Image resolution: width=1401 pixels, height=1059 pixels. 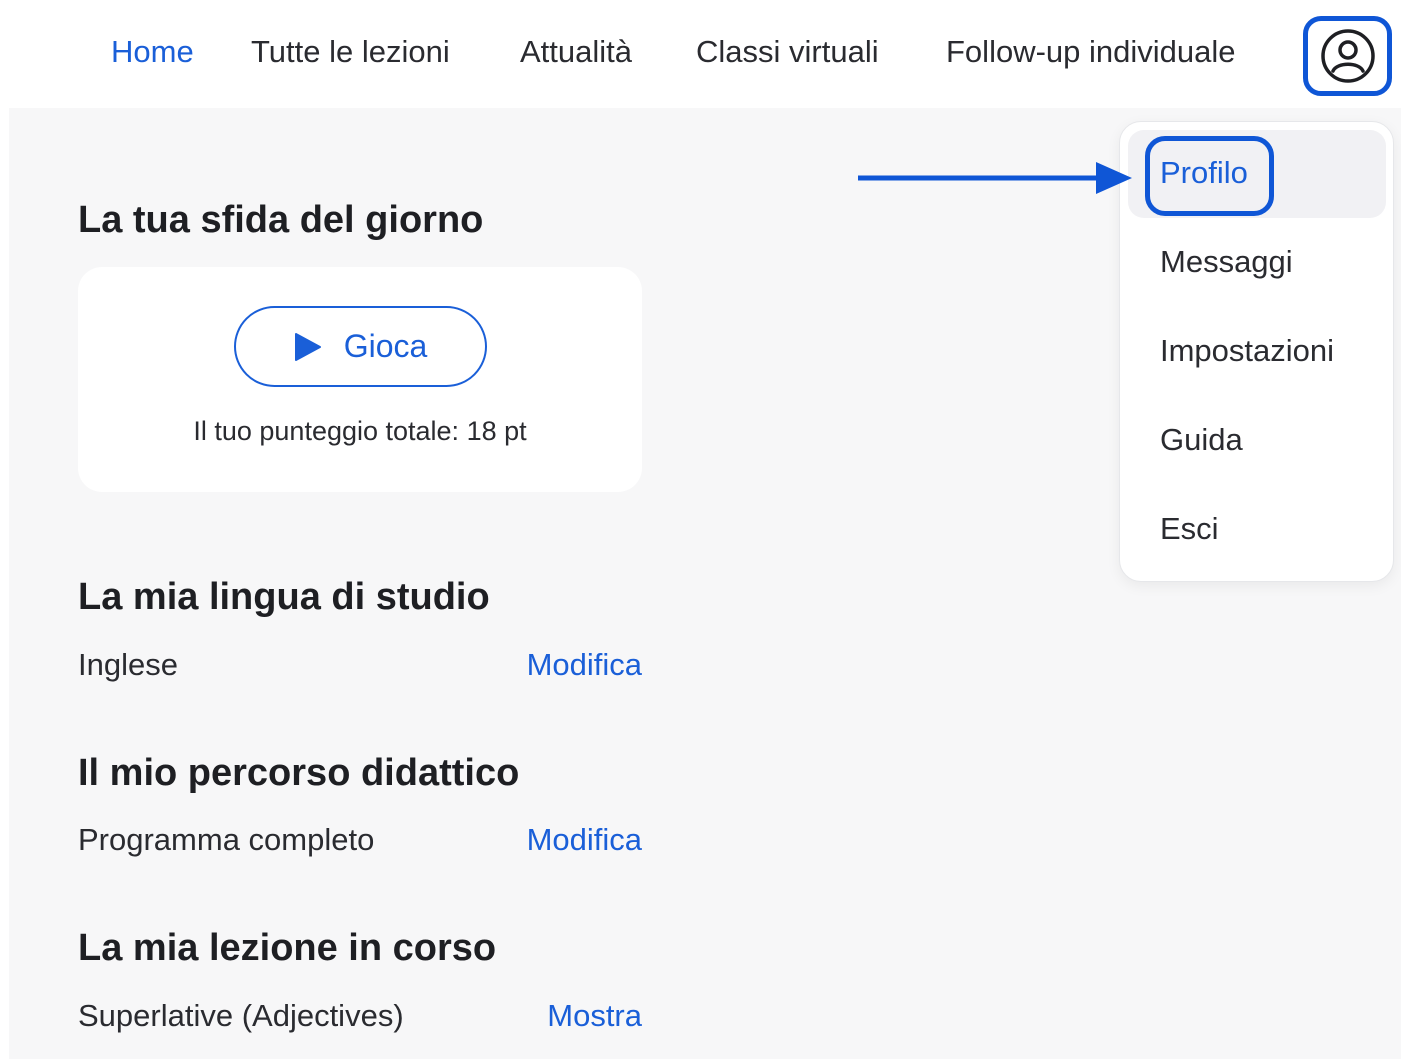 I want to click on show-lesson-link: Mostra, so click(x=594, y=1016).